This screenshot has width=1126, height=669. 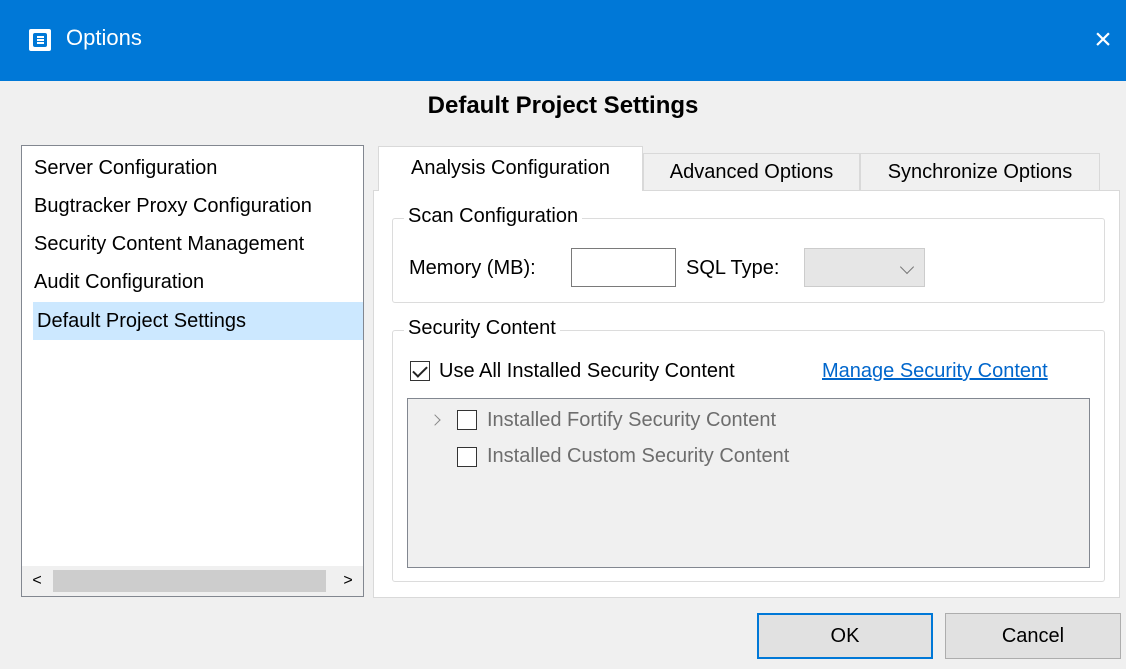 What do you see at coordinates (907, 267) in the screenshot?
I see `chevron-down-icon` at bounding box center [907, 267].